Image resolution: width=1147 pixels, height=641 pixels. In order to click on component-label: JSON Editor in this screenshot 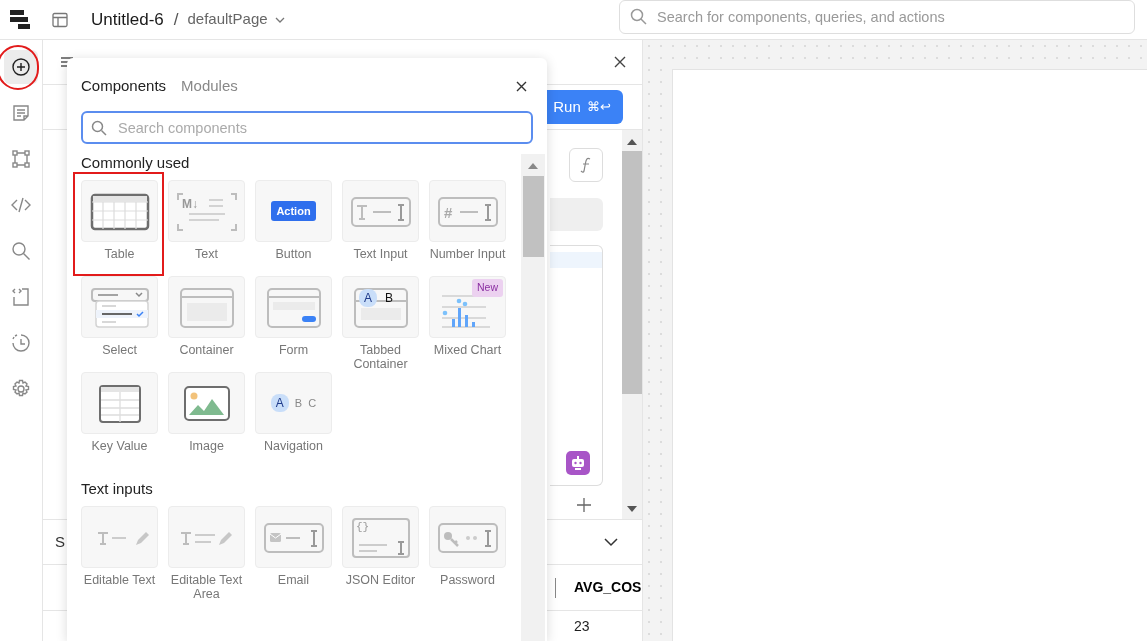, I will do `click(380, 580)`.